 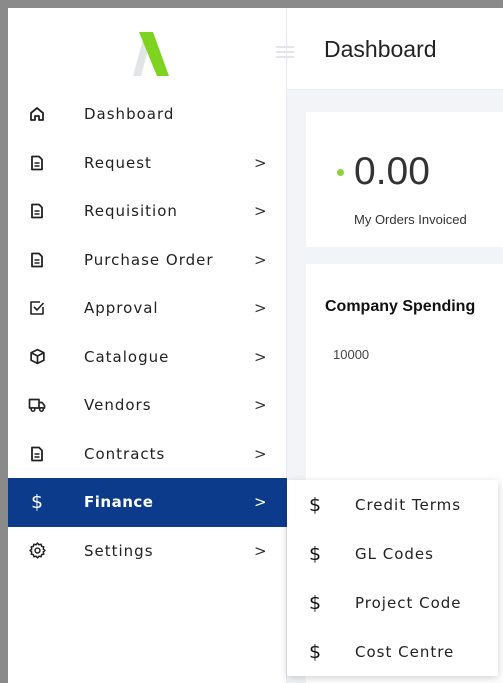 I want to click on sidebar-item-purchase-order: Purchase Order >, so click(x=147, y=260).